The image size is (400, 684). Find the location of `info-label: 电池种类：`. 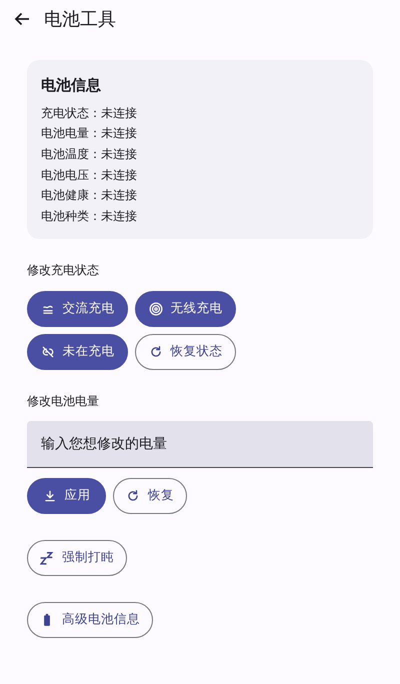

info-label: 电池种类： is located at coordinates (71, 217).